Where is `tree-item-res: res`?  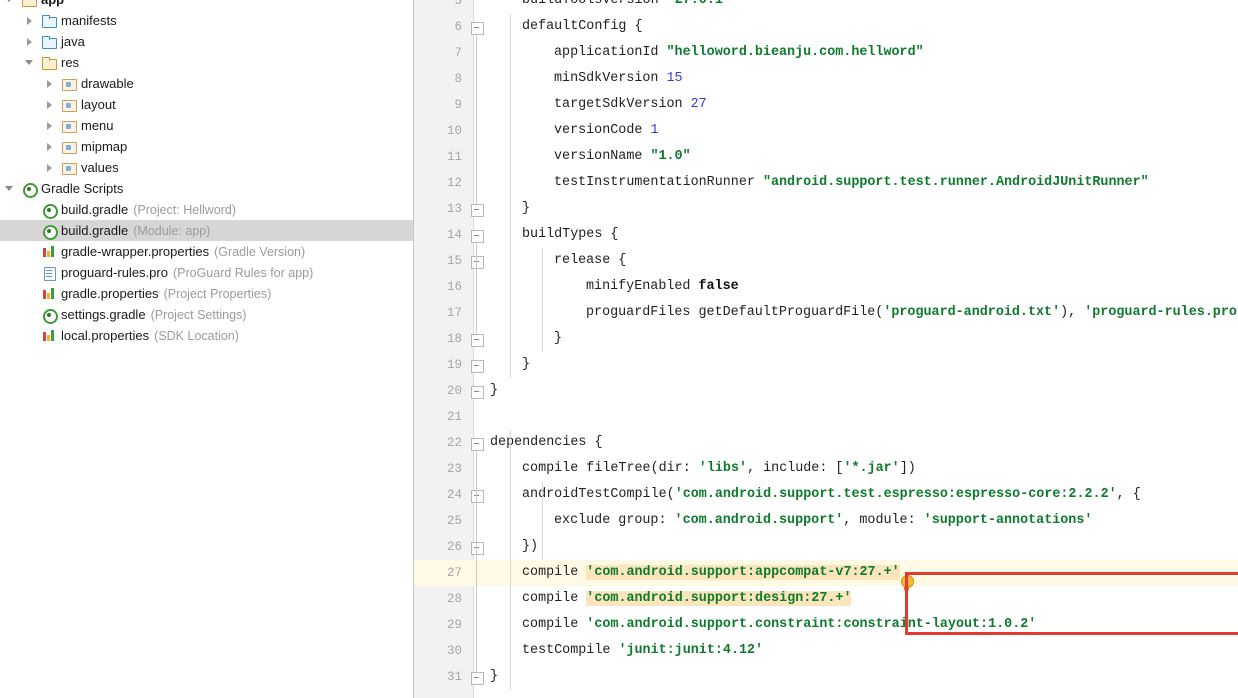 tree-item-res: res is located at coordinates (207, 62).